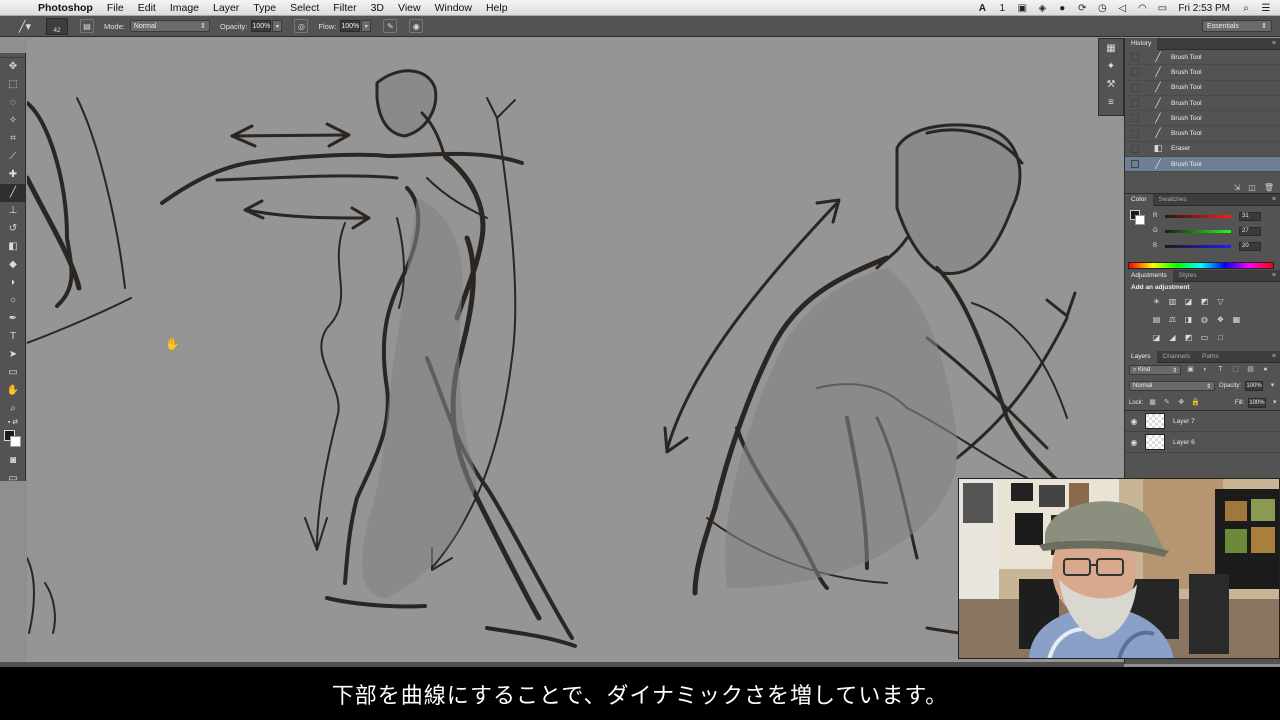 The height and width of the screenshot is (720, 1280). I want to click on black-white-icon: ◨, so click(1188, 319).